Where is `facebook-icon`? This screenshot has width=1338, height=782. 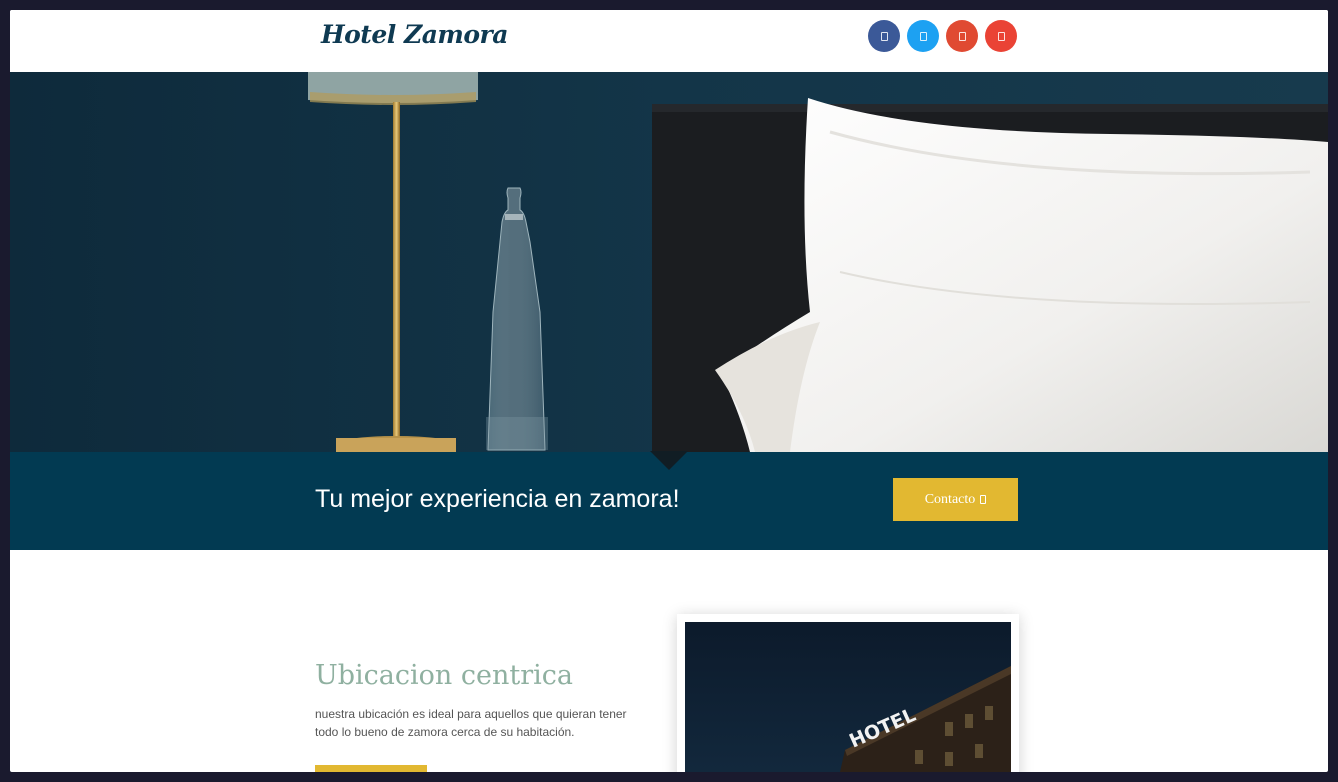
facebook-icon is located at coordinates (884, 36).